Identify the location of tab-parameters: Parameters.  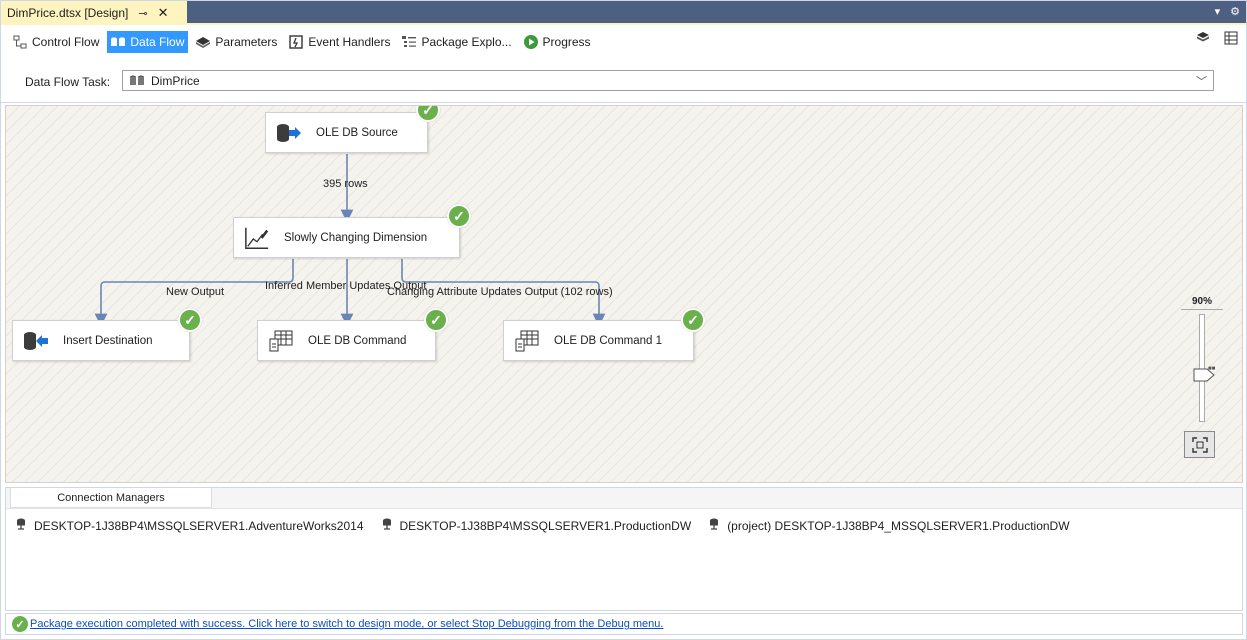
(236, 42).